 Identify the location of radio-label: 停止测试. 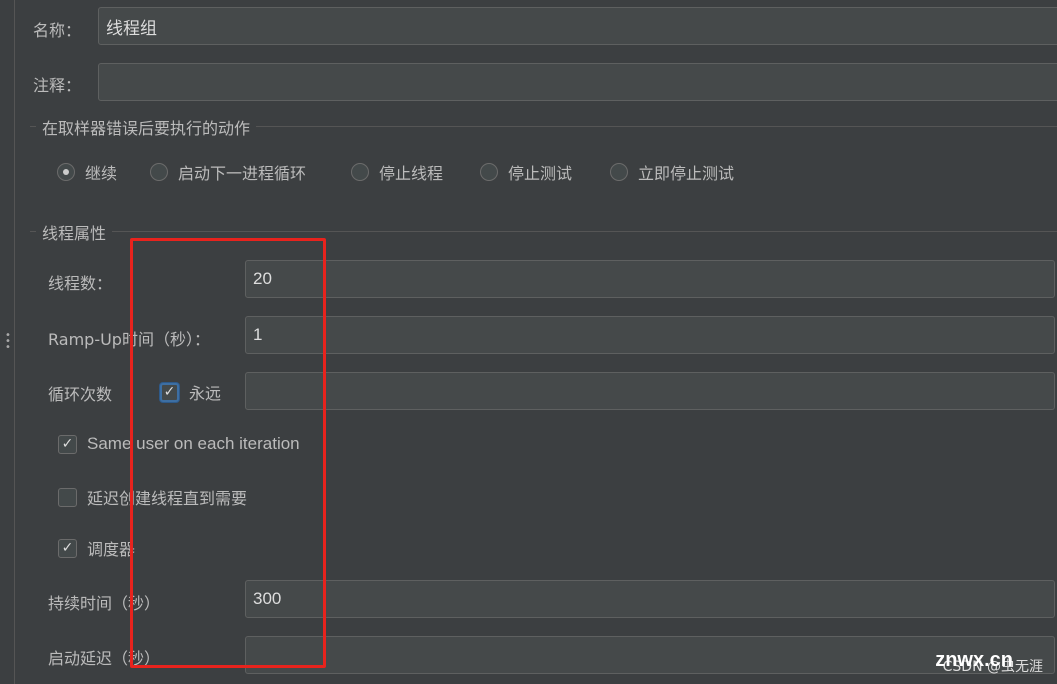
(540, 173).